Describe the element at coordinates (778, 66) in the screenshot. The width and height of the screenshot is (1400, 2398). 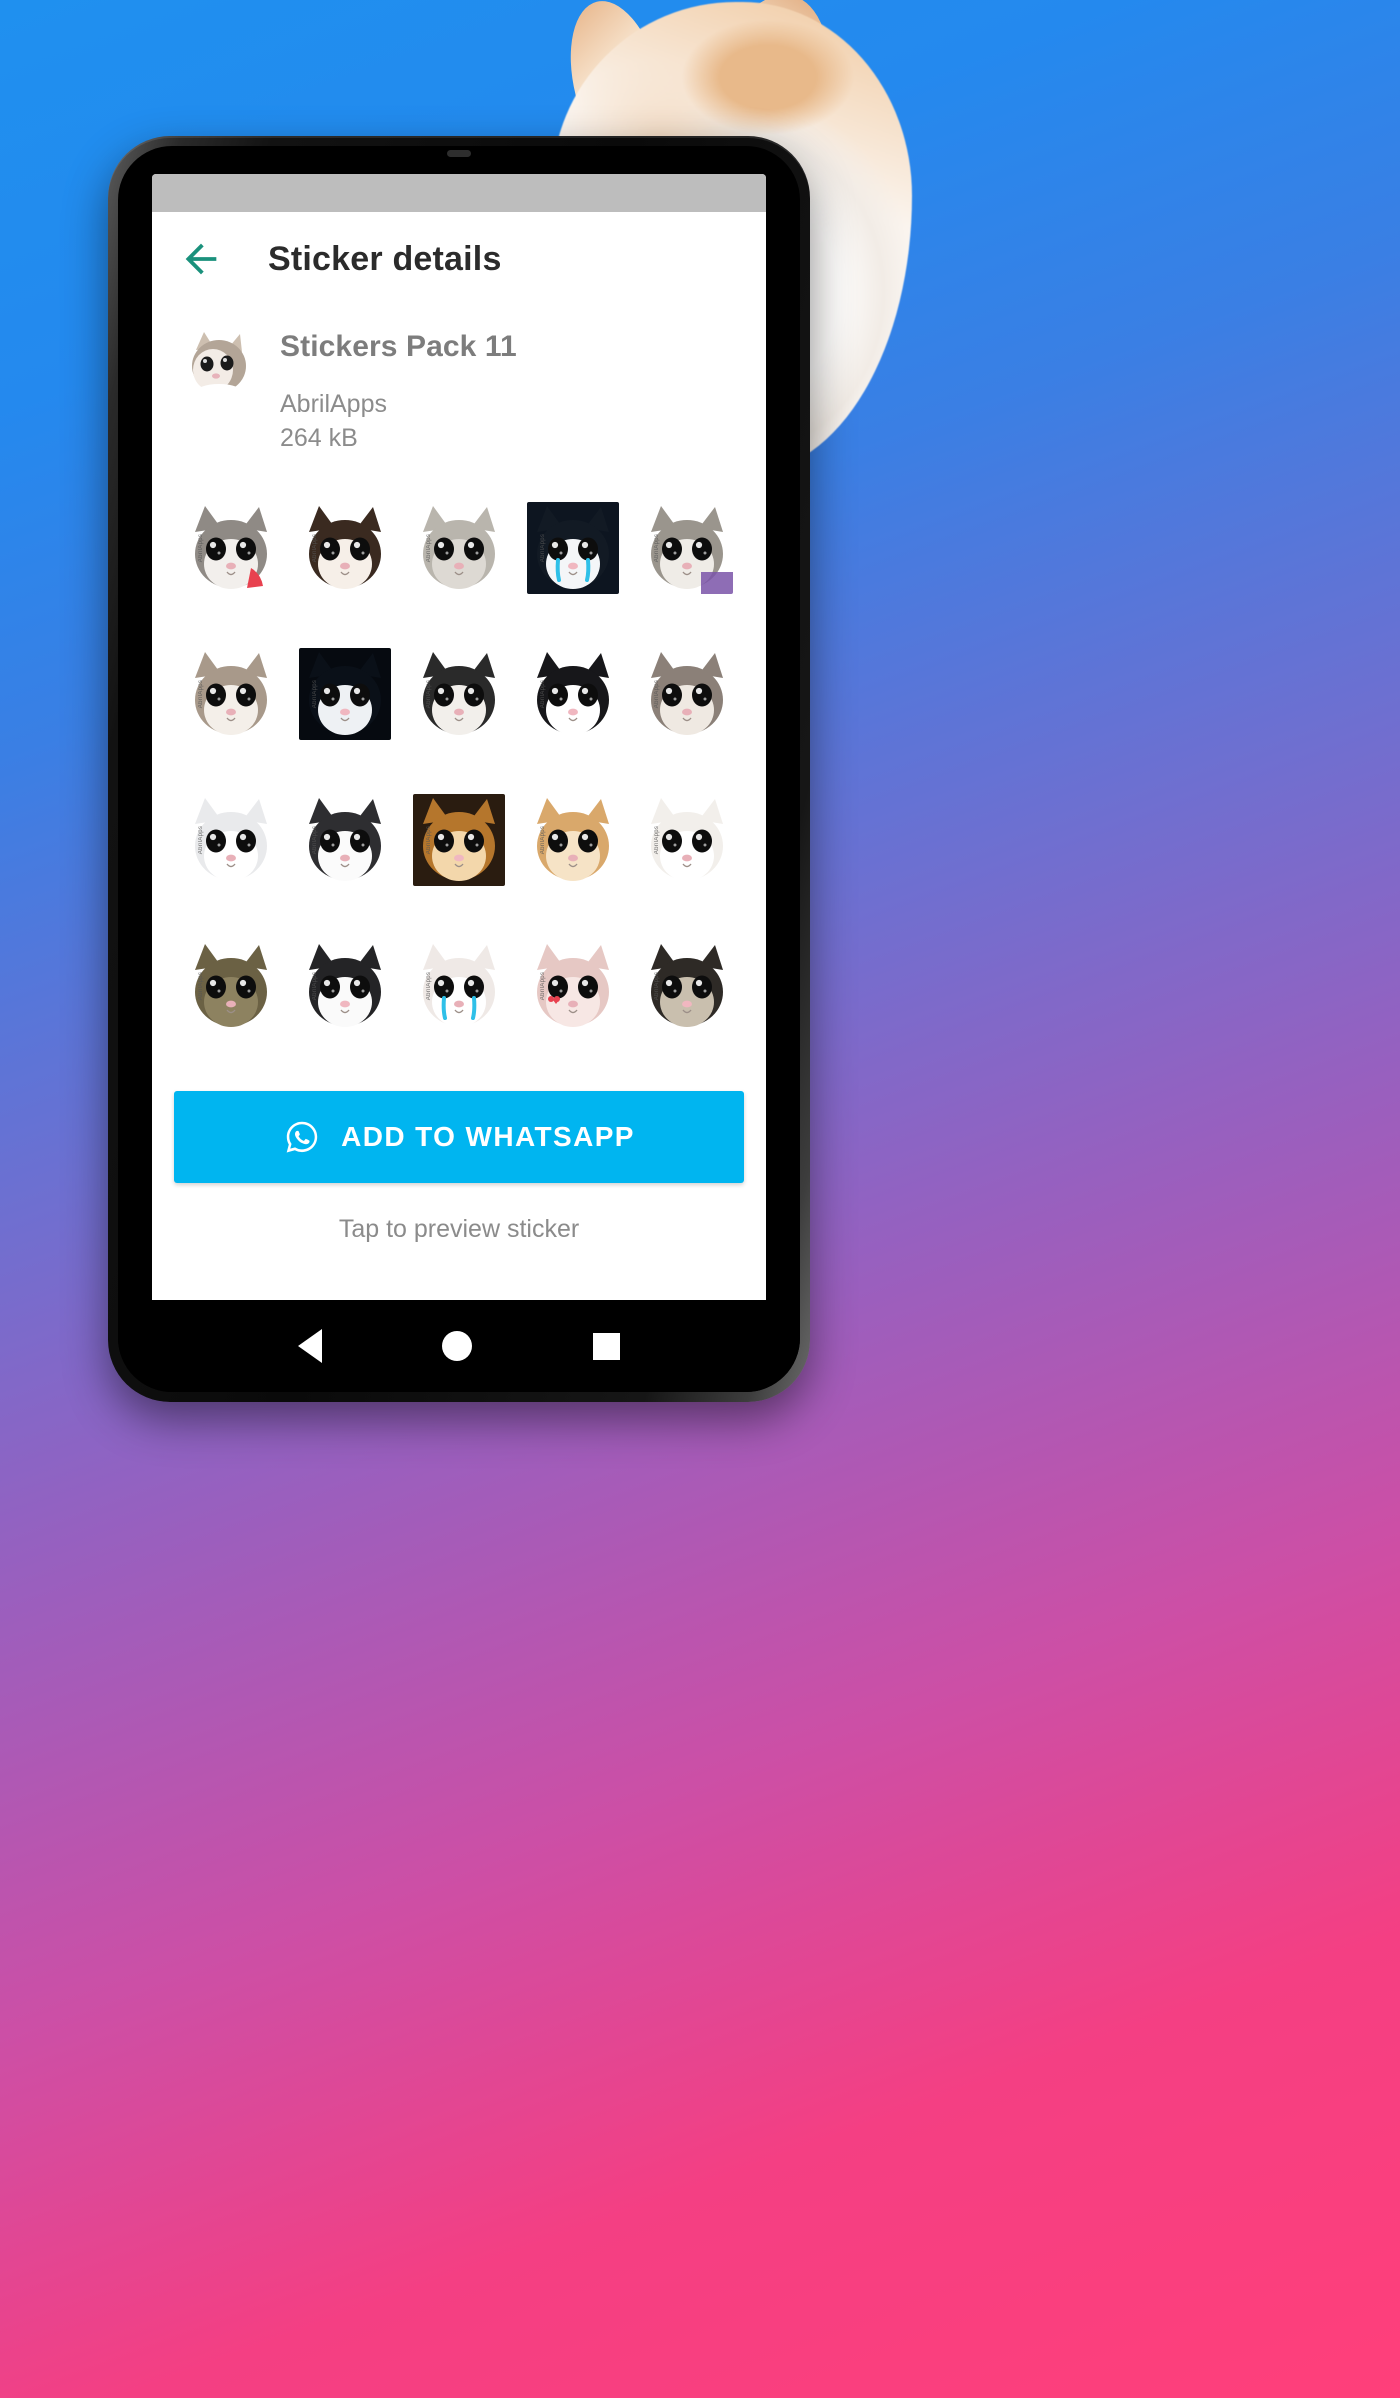
I see `cat-ear-right` at that location.